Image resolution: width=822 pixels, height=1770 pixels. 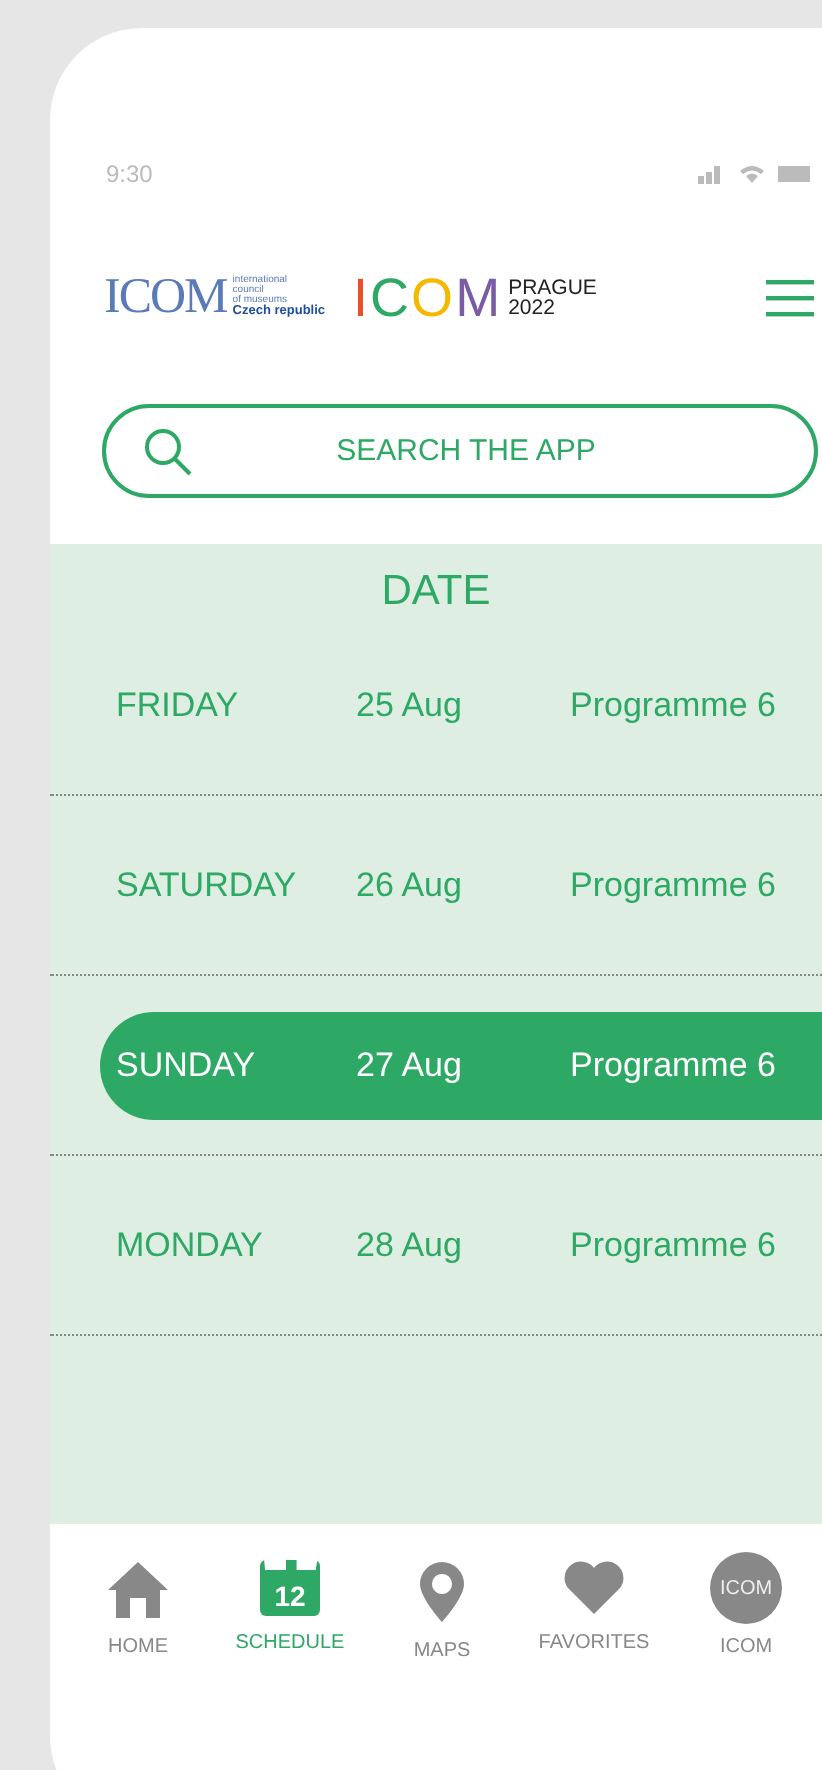 I want to click on map-pin-icon, so click(x=442, y=1592).